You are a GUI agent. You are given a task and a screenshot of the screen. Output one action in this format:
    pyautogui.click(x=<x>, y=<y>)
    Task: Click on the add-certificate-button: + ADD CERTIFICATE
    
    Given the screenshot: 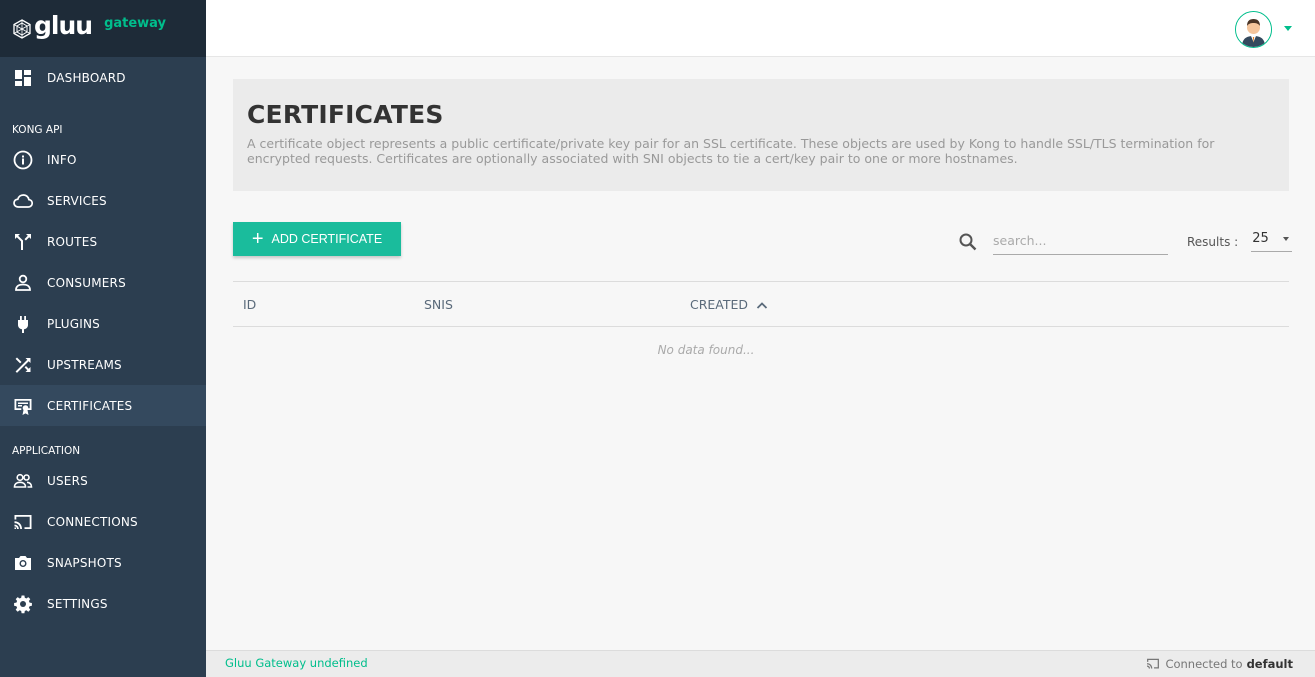 What is the action you would take?
    pyautogui.click(x=317, y=239)
    